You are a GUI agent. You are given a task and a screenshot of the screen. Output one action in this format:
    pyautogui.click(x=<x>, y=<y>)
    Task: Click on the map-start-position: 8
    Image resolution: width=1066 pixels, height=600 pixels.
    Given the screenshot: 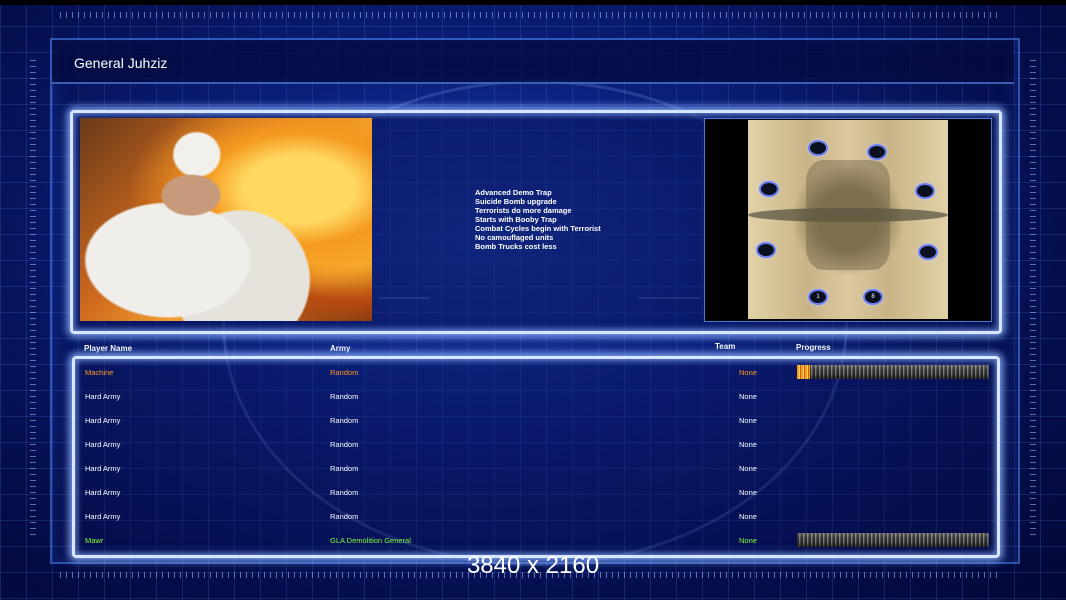 What is the action you would take?
    pyautogui.click(x=873, y=297)
    